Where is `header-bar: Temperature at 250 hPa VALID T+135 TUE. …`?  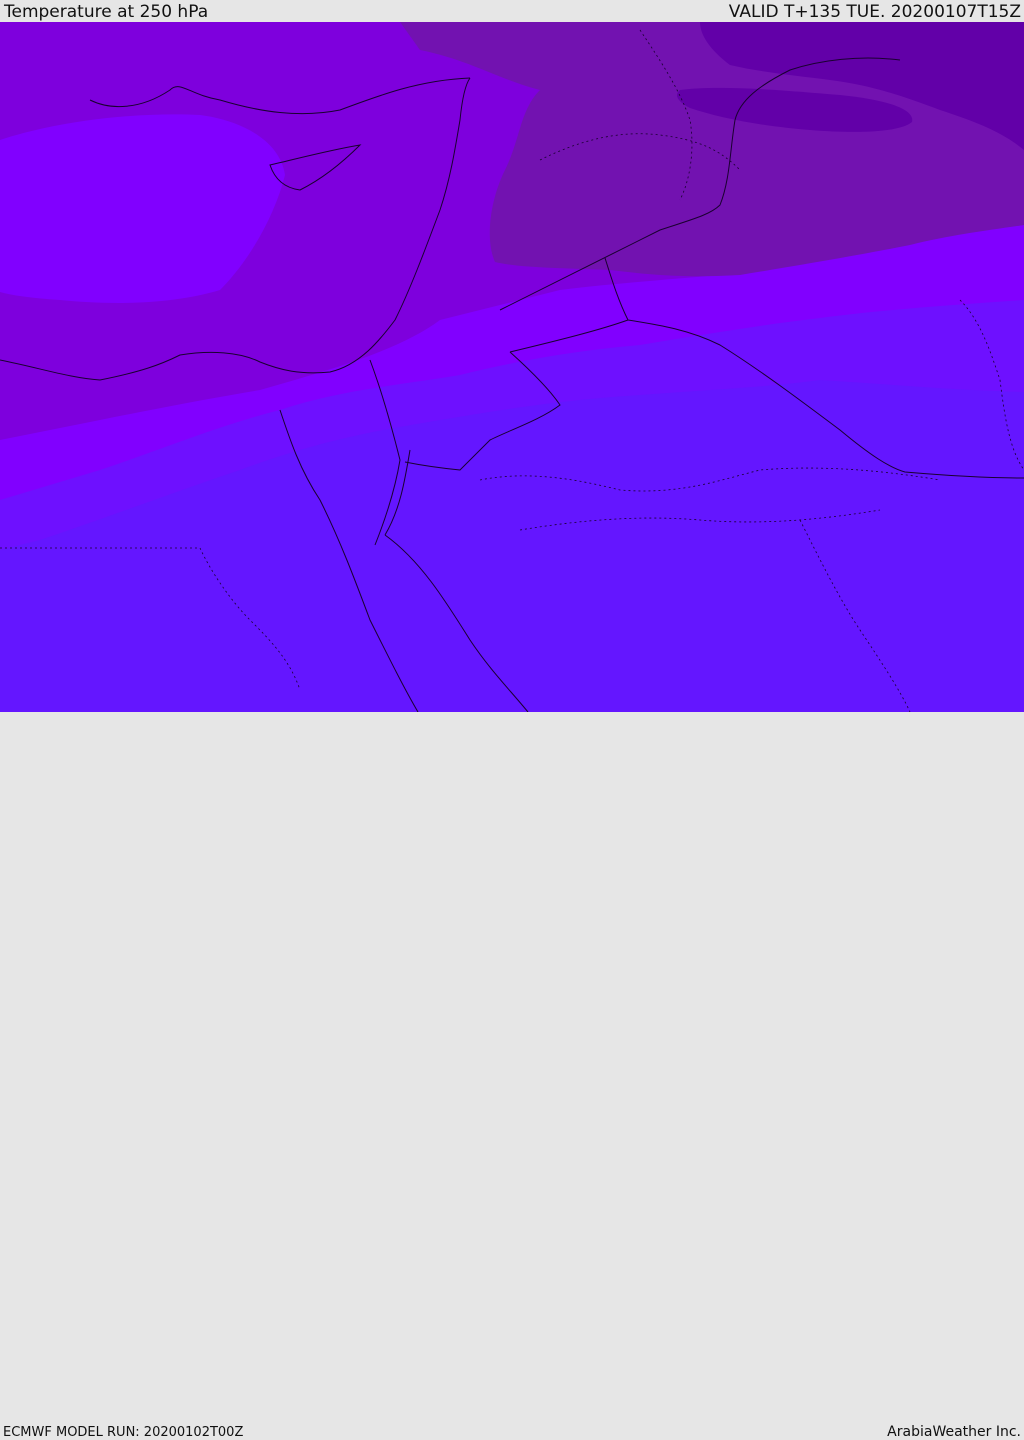
header-bar: Temperature at 250 hPa VALID T+135 TUE. … is located at coordinates (512, 11).